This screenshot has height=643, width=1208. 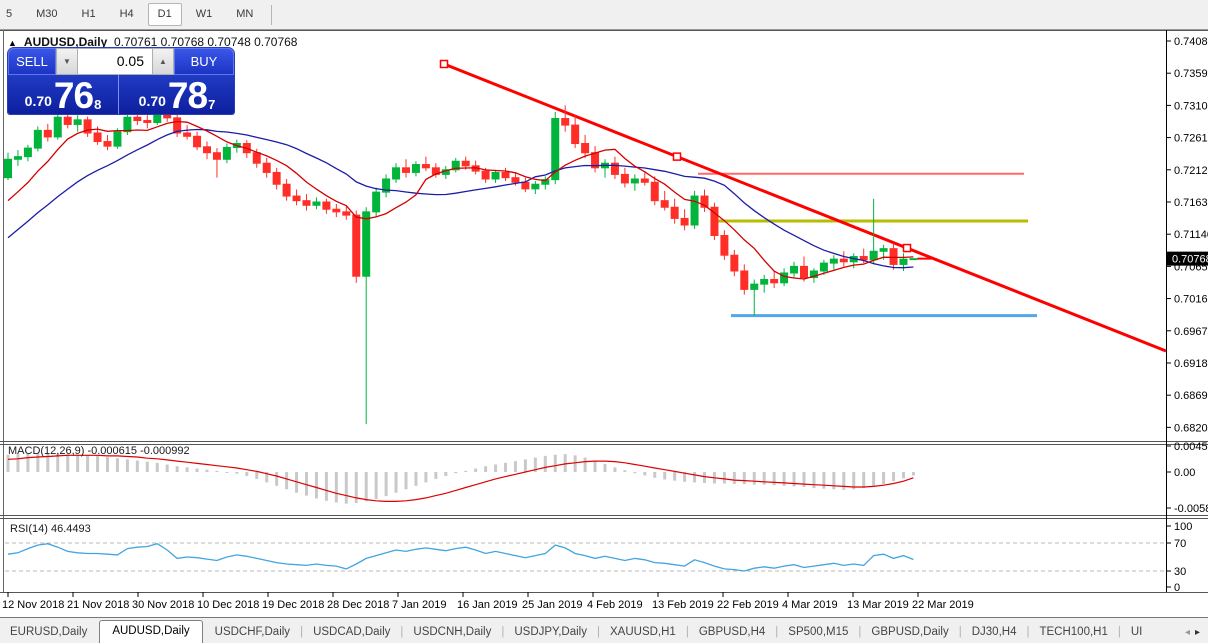 I want to click on chart-tab-usdcad-daily: USDCAD,Daily, so click(x=351, y=633).